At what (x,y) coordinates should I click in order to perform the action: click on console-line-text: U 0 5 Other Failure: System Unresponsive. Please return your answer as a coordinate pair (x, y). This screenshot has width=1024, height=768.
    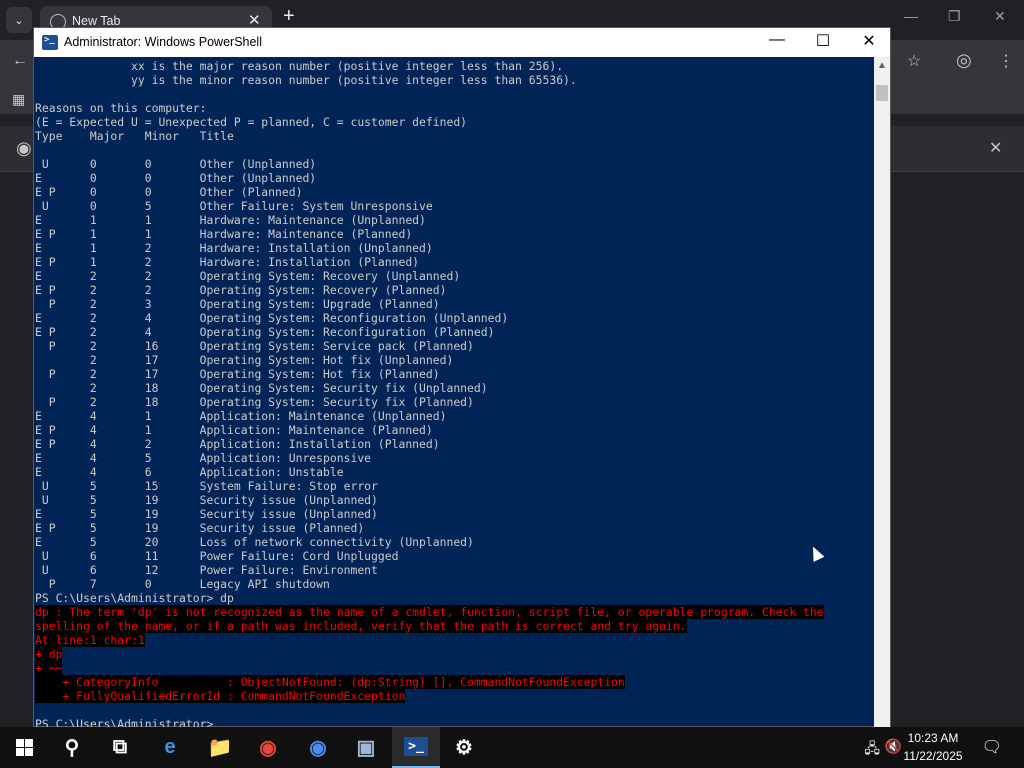
    Looking at the image, I should click on (234, 206).